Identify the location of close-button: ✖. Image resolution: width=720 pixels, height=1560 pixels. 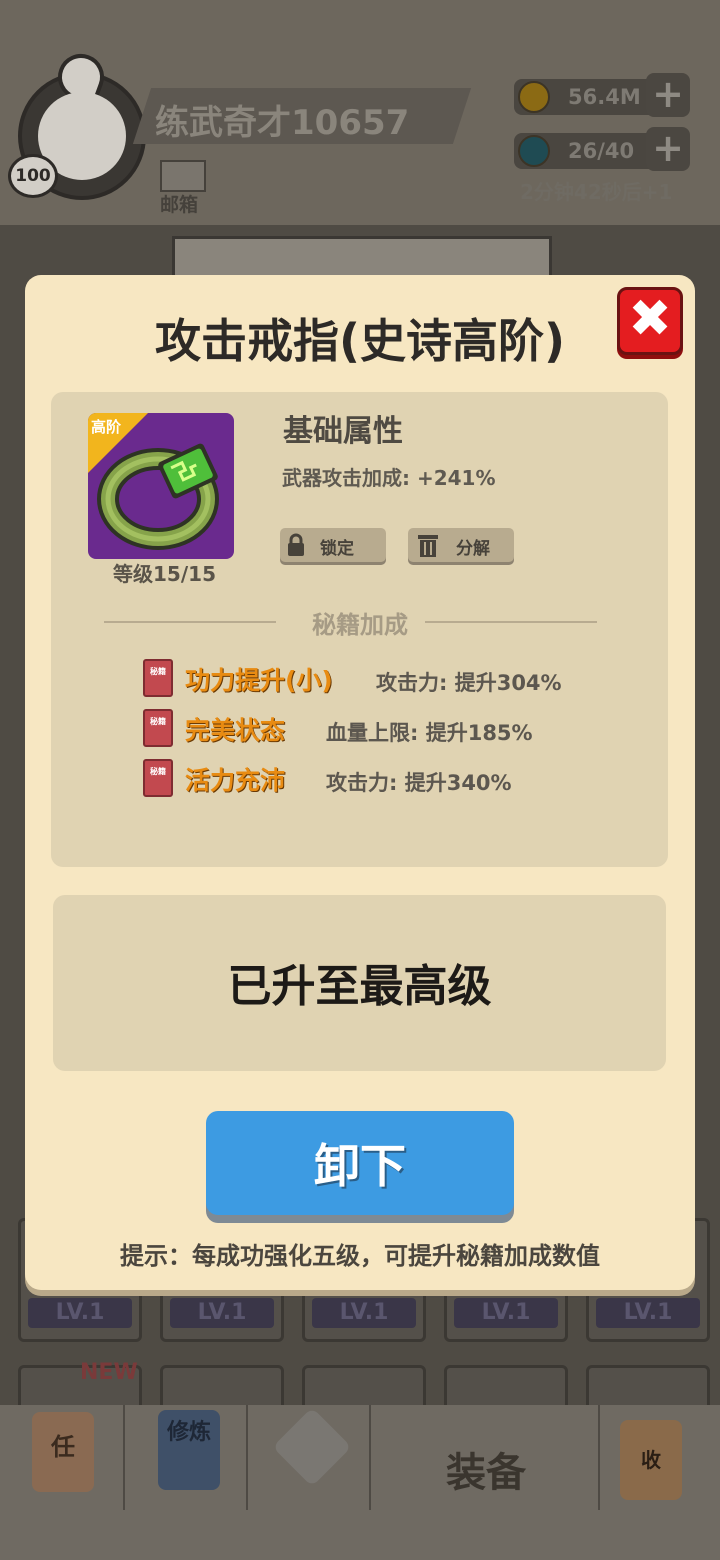
(650, 321).